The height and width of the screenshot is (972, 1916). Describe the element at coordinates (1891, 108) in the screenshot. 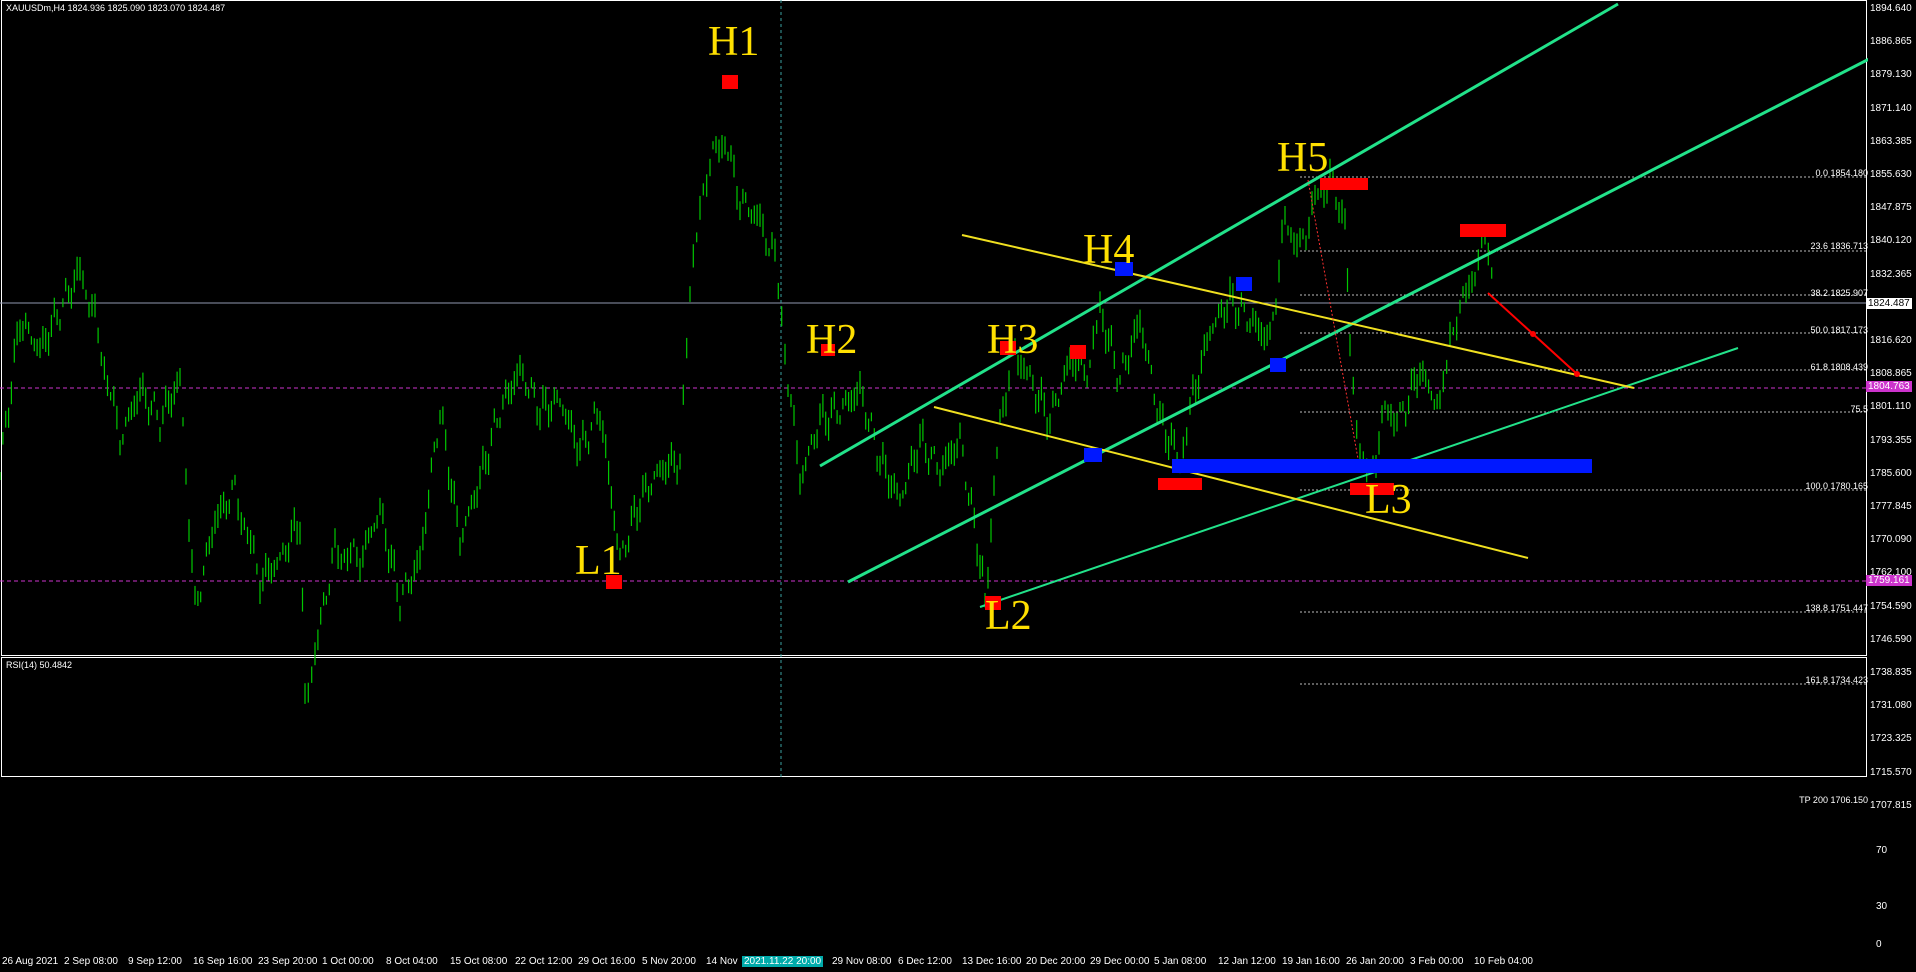

I see `price-tick: 1871.140` at that location.